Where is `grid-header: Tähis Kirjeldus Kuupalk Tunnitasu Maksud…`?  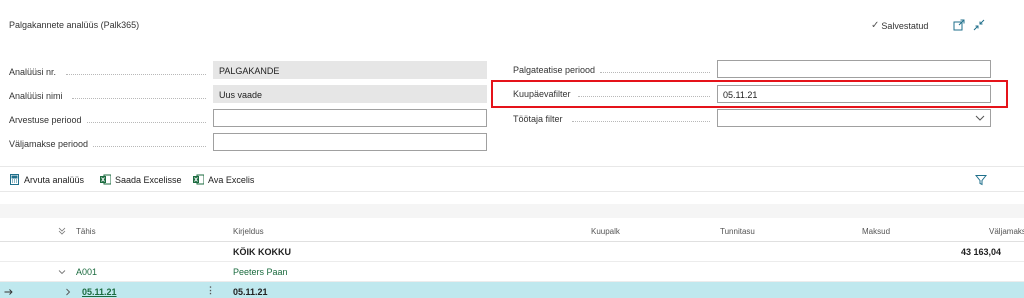
grid-header: Tähis Kirjeldus Kuupalk Tunnitasu Maksud… is located at coordinates (512, 230).